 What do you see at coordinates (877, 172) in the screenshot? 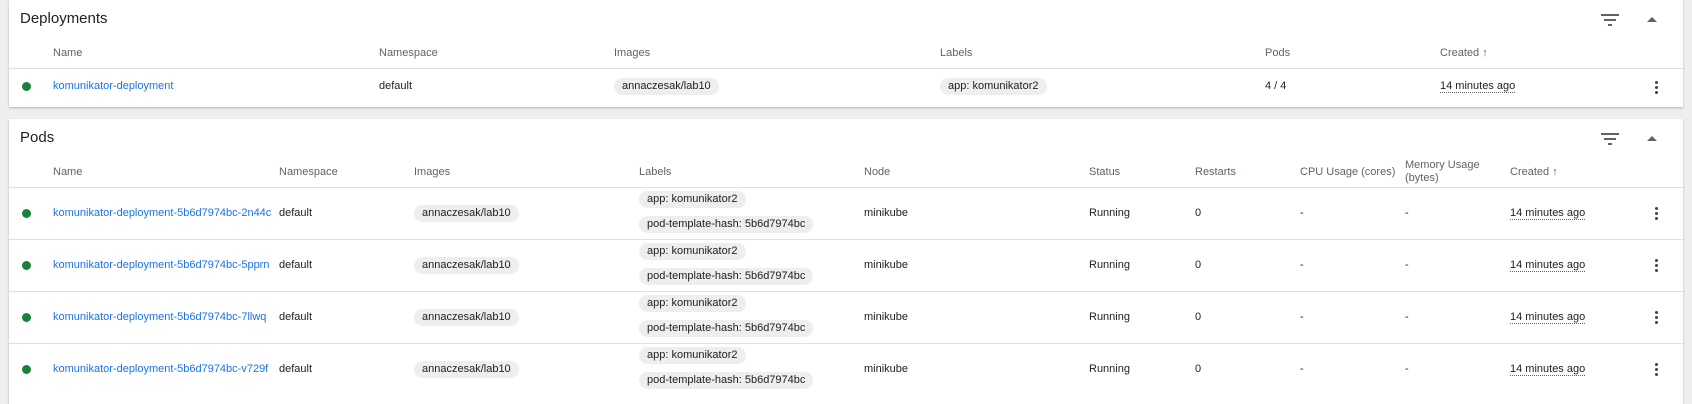
I see `column-node: Node` at bounding box center [877, 172].